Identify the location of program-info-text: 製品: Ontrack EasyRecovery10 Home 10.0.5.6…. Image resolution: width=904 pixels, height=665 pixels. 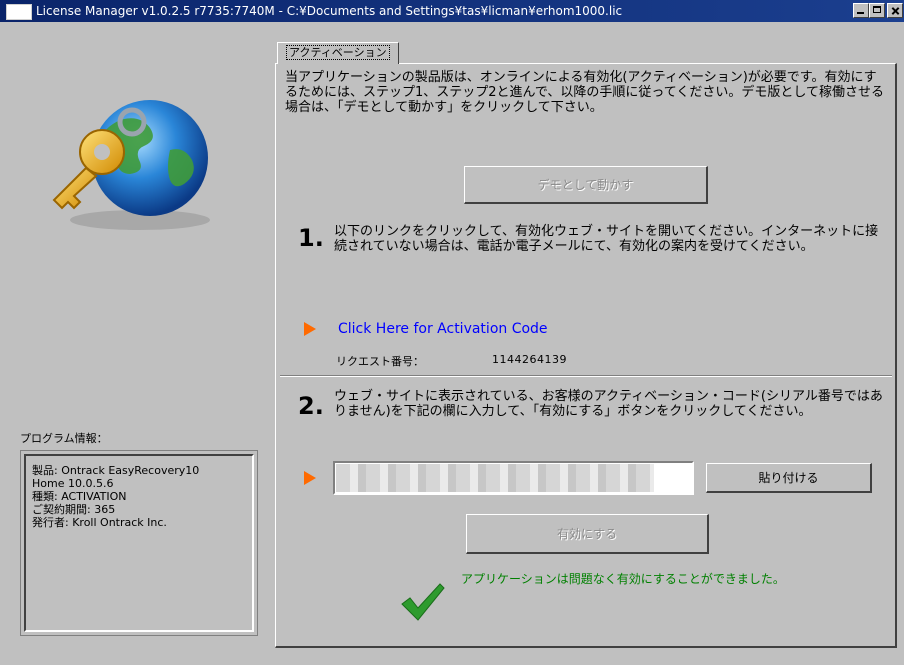
(139, 543).